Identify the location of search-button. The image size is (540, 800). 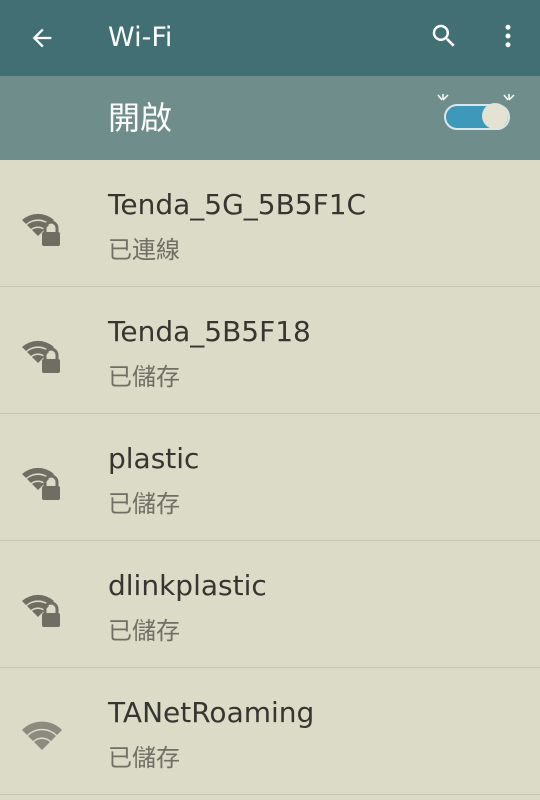
(444, 36).